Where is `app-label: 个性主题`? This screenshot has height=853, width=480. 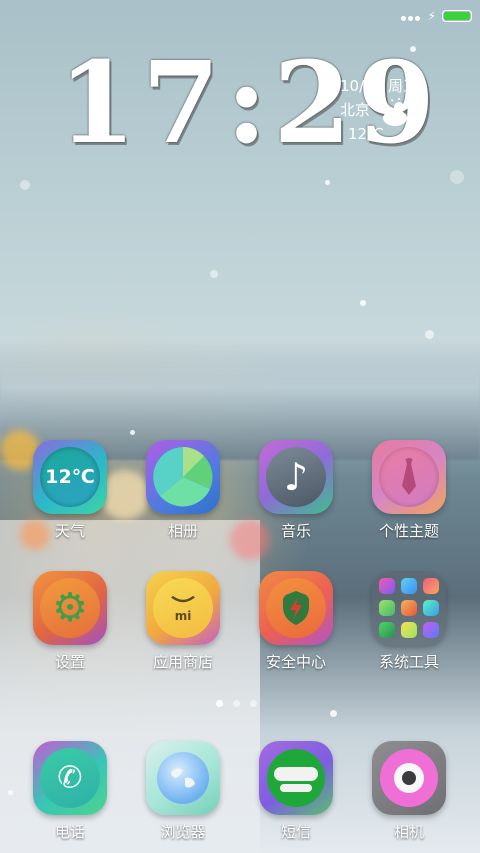
app-label: 个性主题 is located at coordinates (408, 531).